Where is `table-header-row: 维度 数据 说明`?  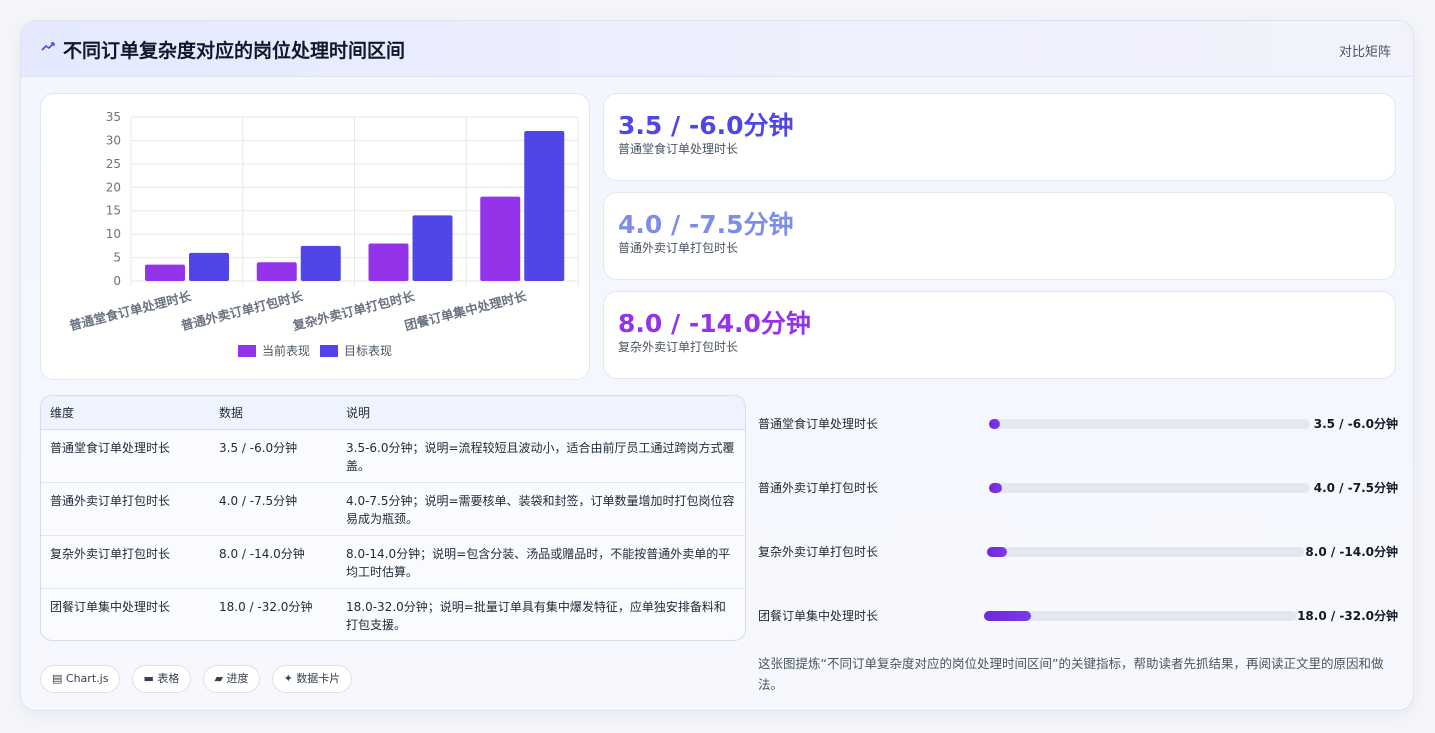
table-header-row: 维度 数据 说明 is located at coordinates (393, 413).